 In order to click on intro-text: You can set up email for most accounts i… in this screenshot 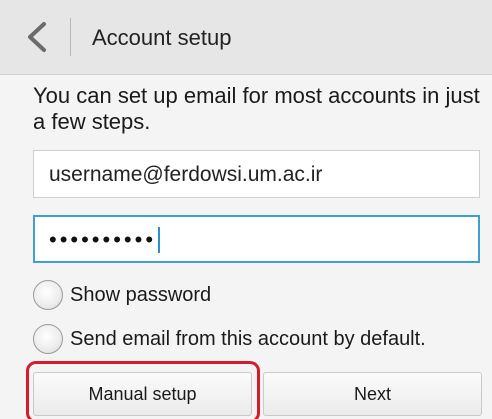, I will do `click(256, 108)`.